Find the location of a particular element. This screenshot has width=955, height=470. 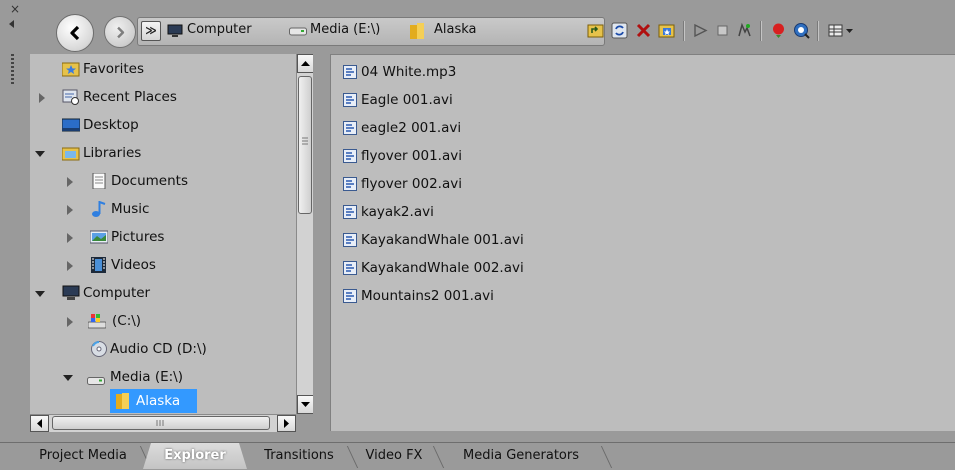

tree-item-label: Favorites is located at coordinates (113, 69).